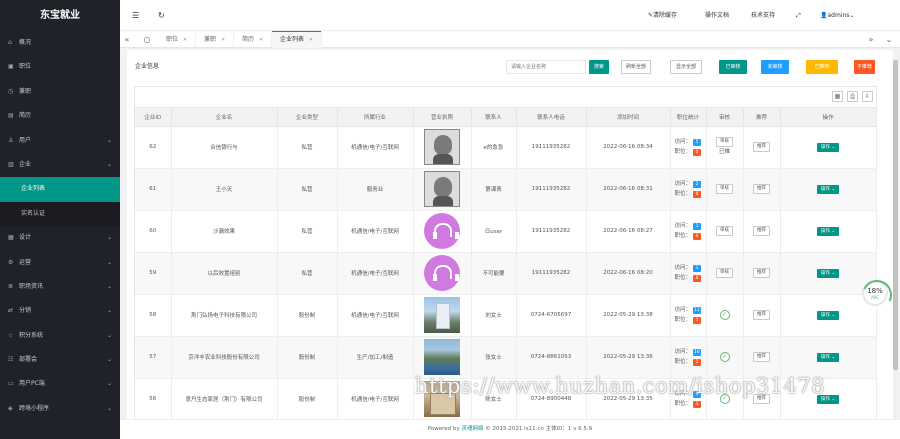 The height and width of the screenshot is (439, 900). What do you see at coordinates (871, 39) in the screenshot?
I see `tabs-next-icon: »` at bounding box center [871, 39].